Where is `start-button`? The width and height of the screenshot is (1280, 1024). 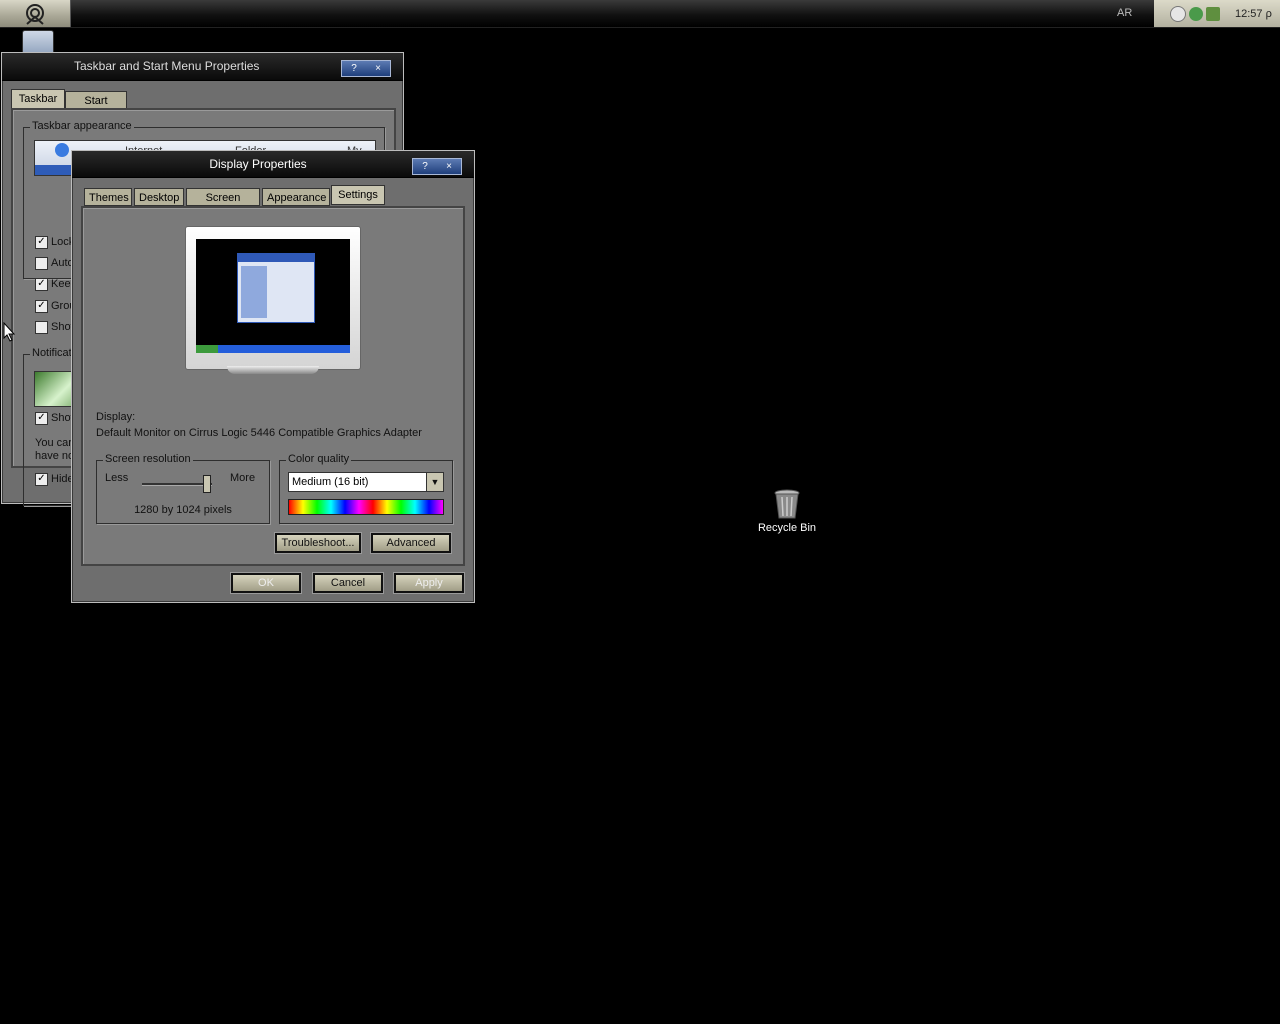
start-button is located at coordinates (35, 13).